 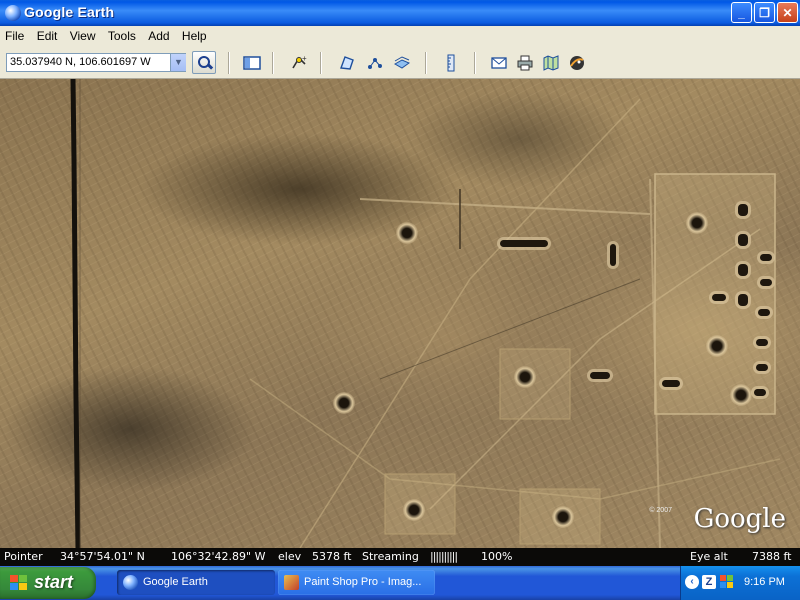 What do you see at coordinates (218, 556) in the screenshot?
I see `pointer-longitude: 106°32'42.89" W` at bounding box center [218, 556].